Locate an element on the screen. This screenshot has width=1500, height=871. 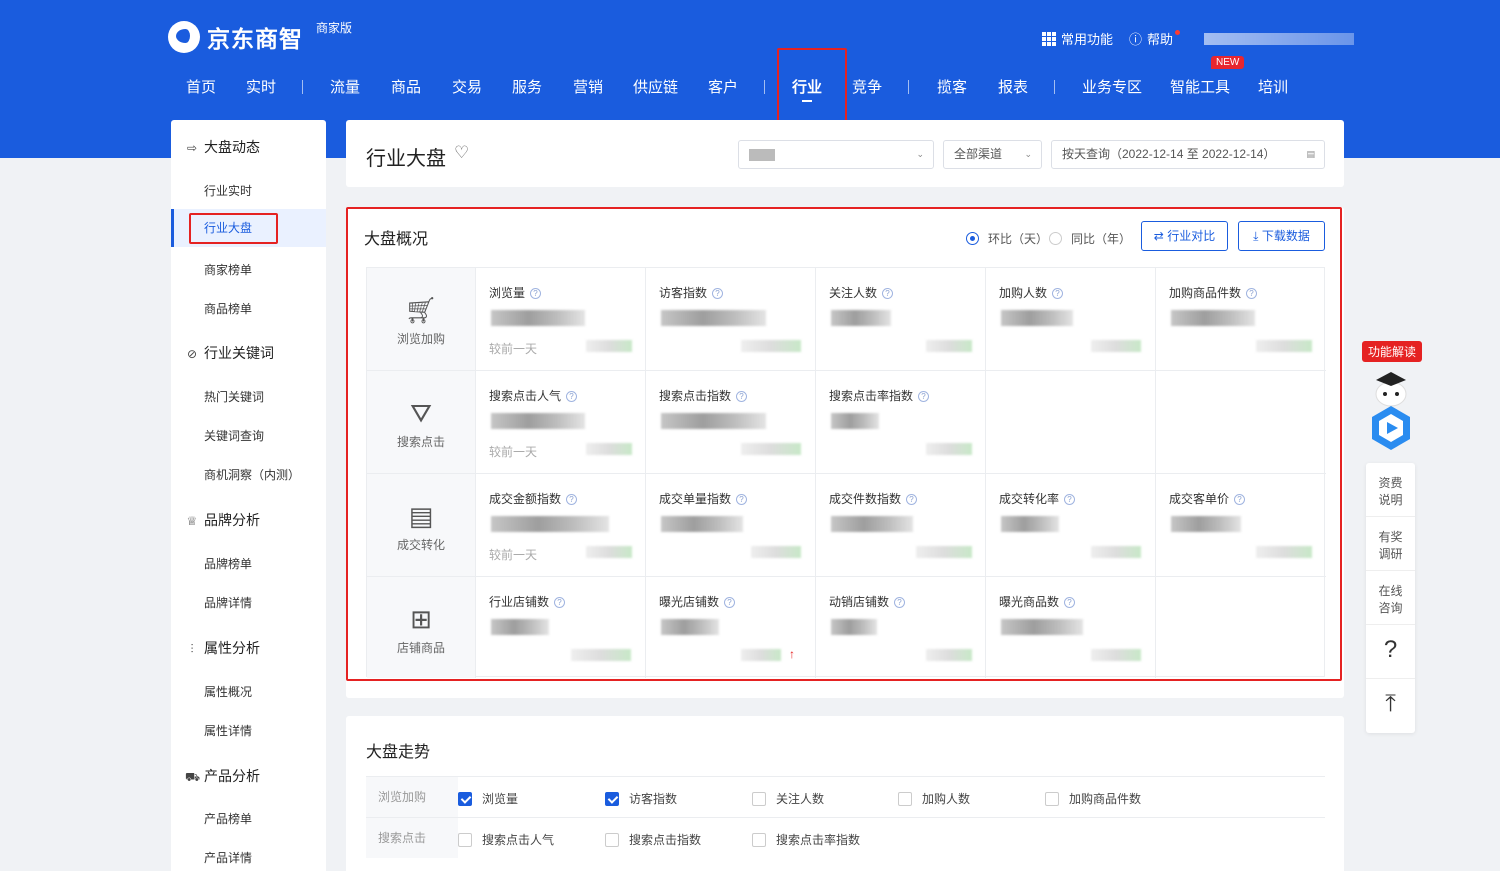
checkbox-label: 搜索点击人气 is located at coordinates (518, 840).